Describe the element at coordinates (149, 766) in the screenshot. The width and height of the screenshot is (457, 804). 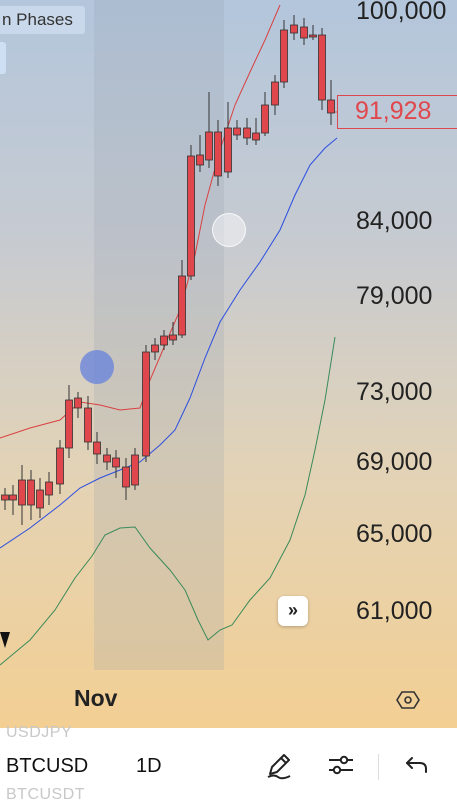
I see `interval-selector: 1D` at that location.